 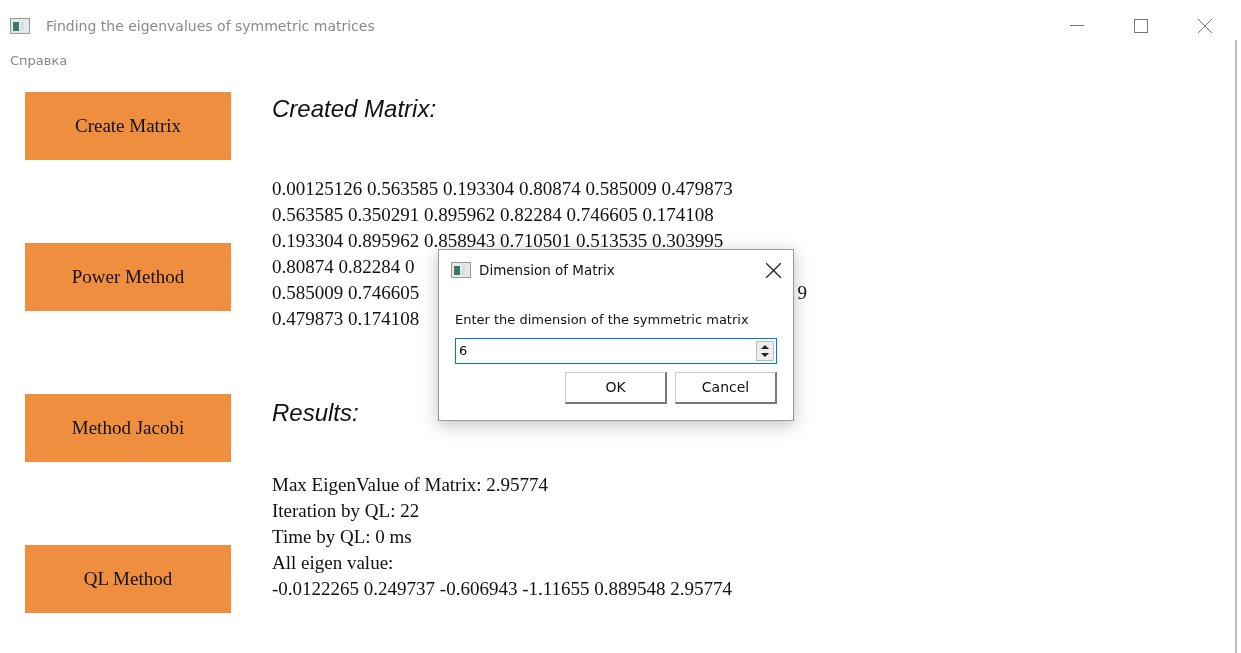 I want to click on prompt-text: Enter the dimension of the symmetric matrix, so click(x=602, y=320).